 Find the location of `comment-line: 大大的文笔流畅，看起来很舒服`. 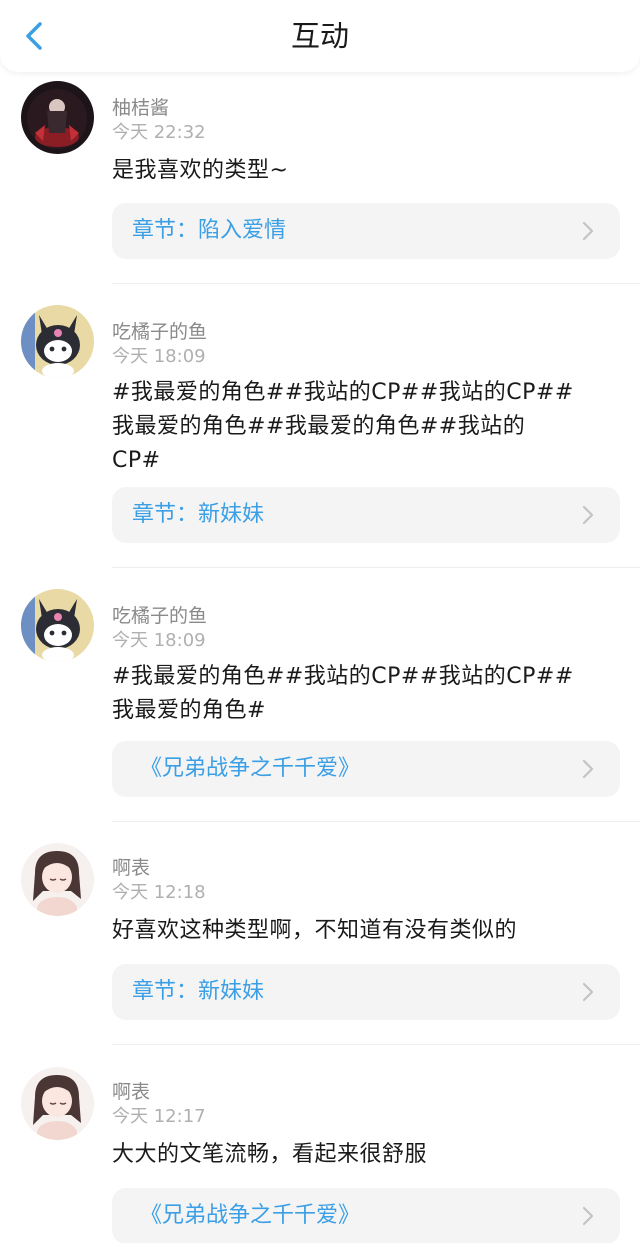

comment-line: 大大的文笔流畅，看起来很舒服 is located at coordinates (270, 1154).